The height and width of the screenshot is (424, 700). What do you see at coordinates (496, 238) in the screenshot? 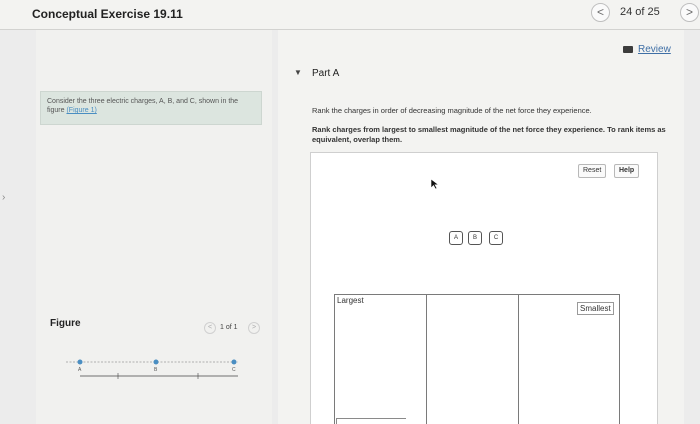
I see `rank-tile-c: C` at bounding box center [496, 238].